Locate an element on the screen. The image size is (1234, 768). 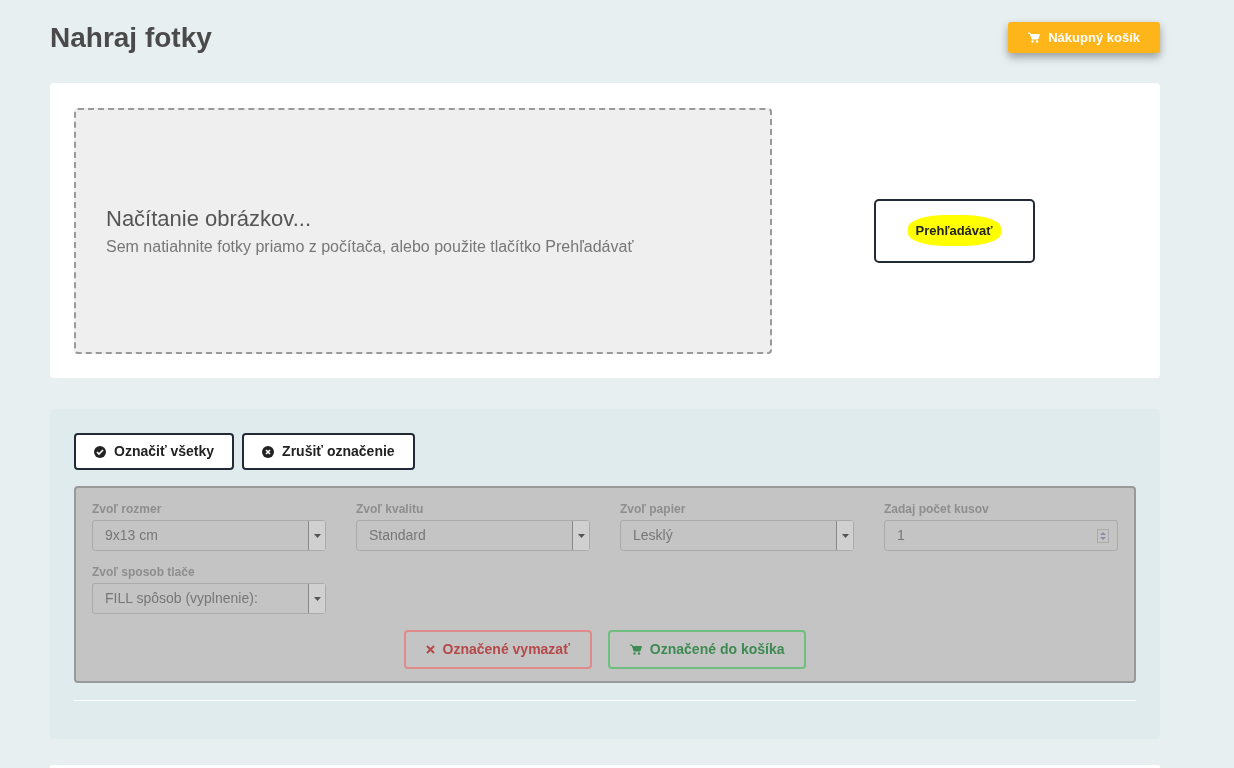
check-circle-icon is located at coordinates (100, 451).